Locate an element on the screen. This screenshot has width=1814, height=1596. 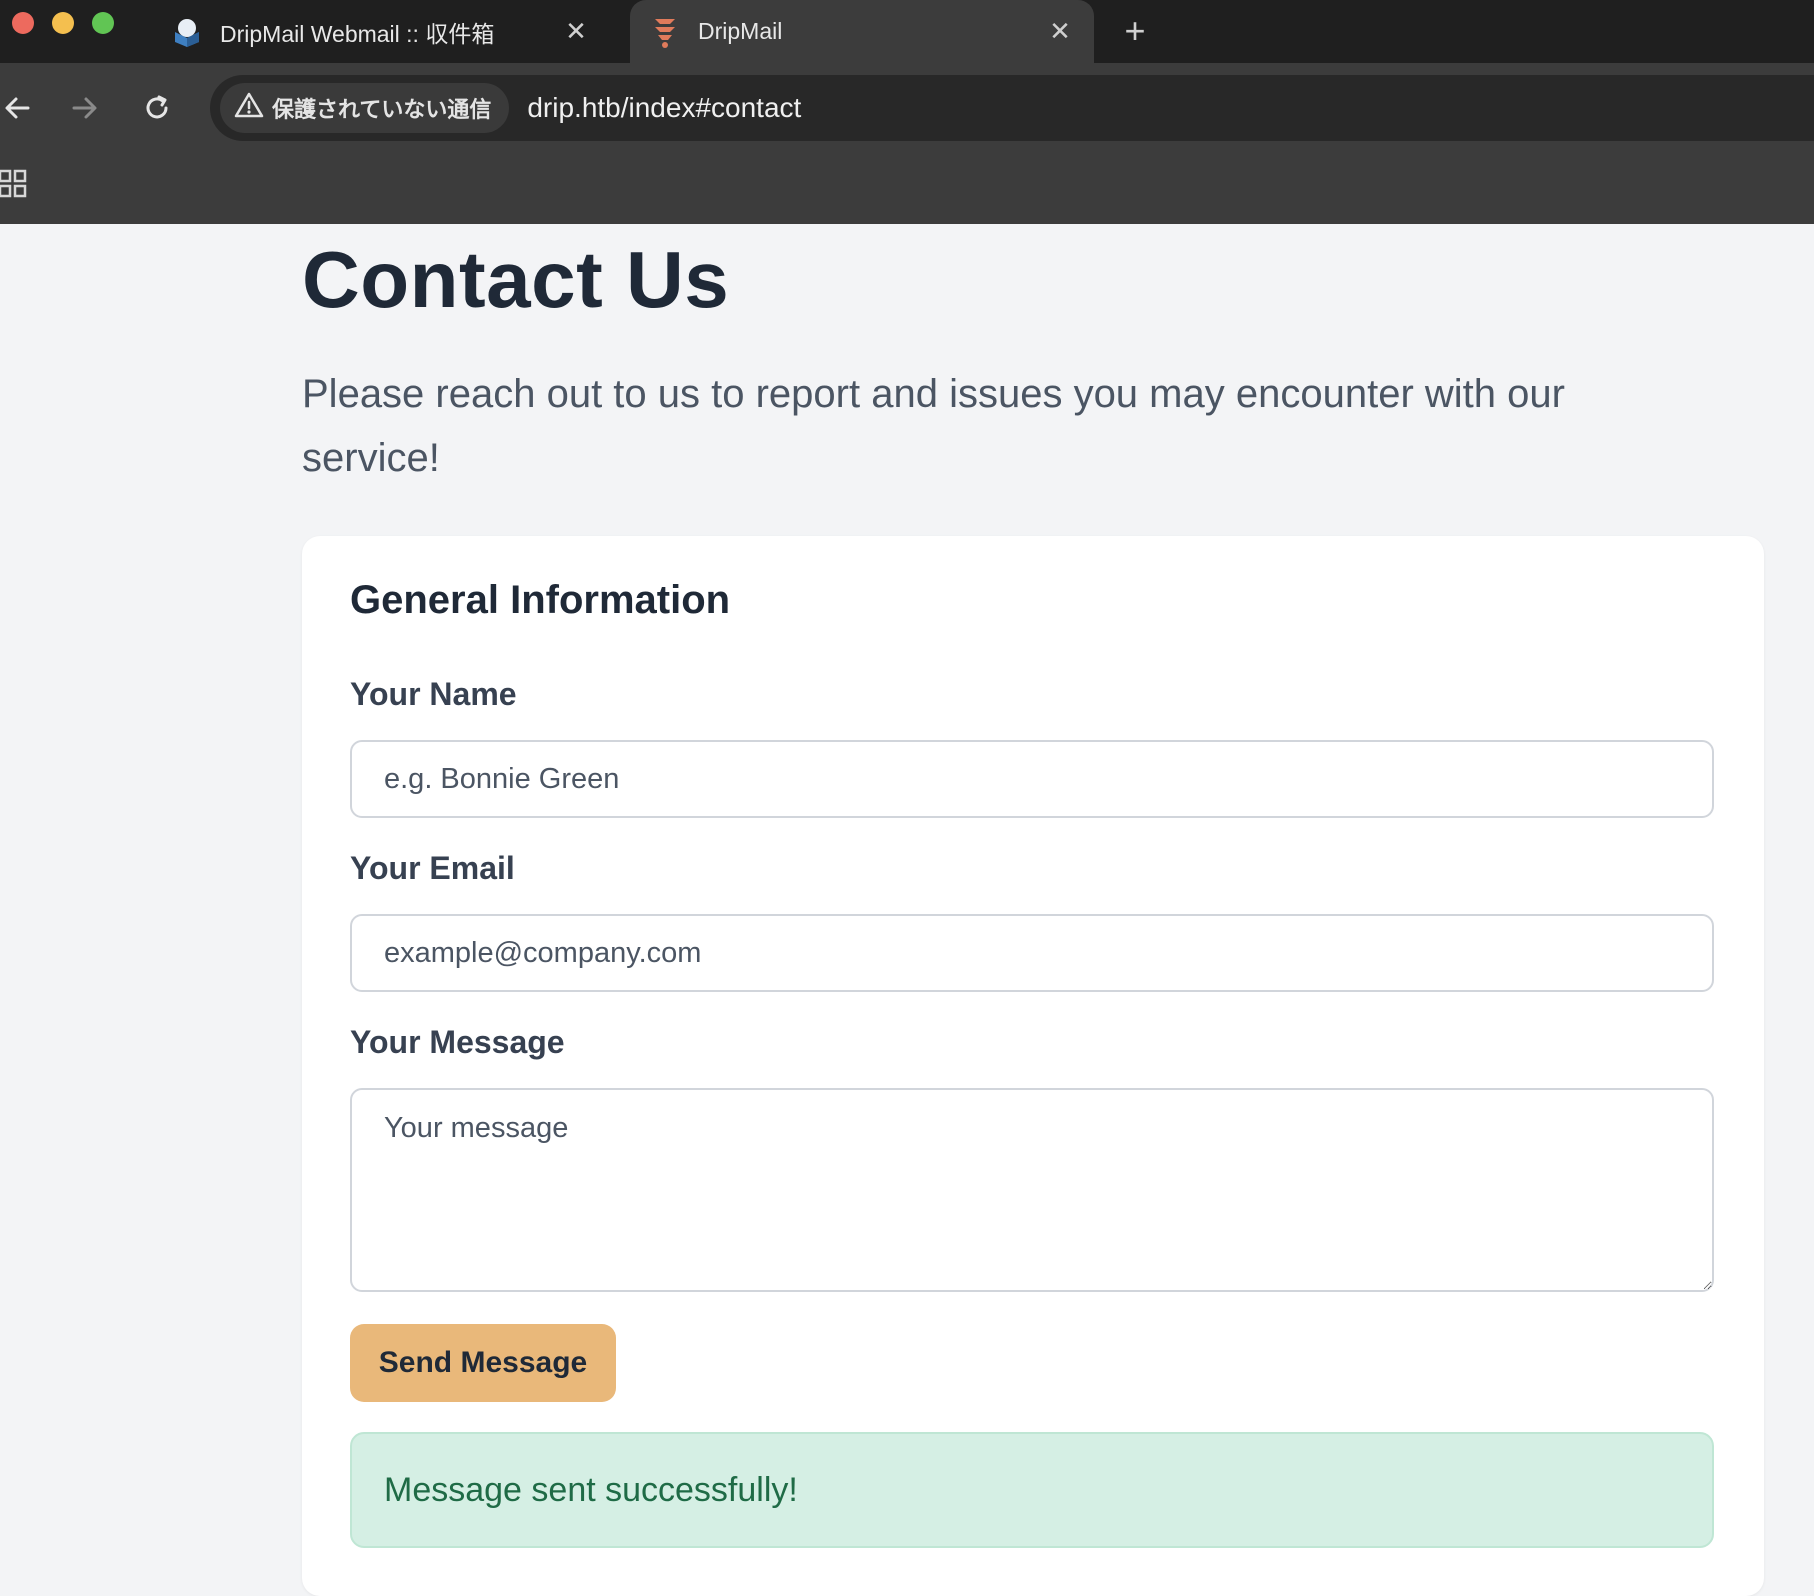
tab-strip: DripMail Webmail :: 収件箱 ✕ DripMail ✕ + is located at coordinates (907, 31).